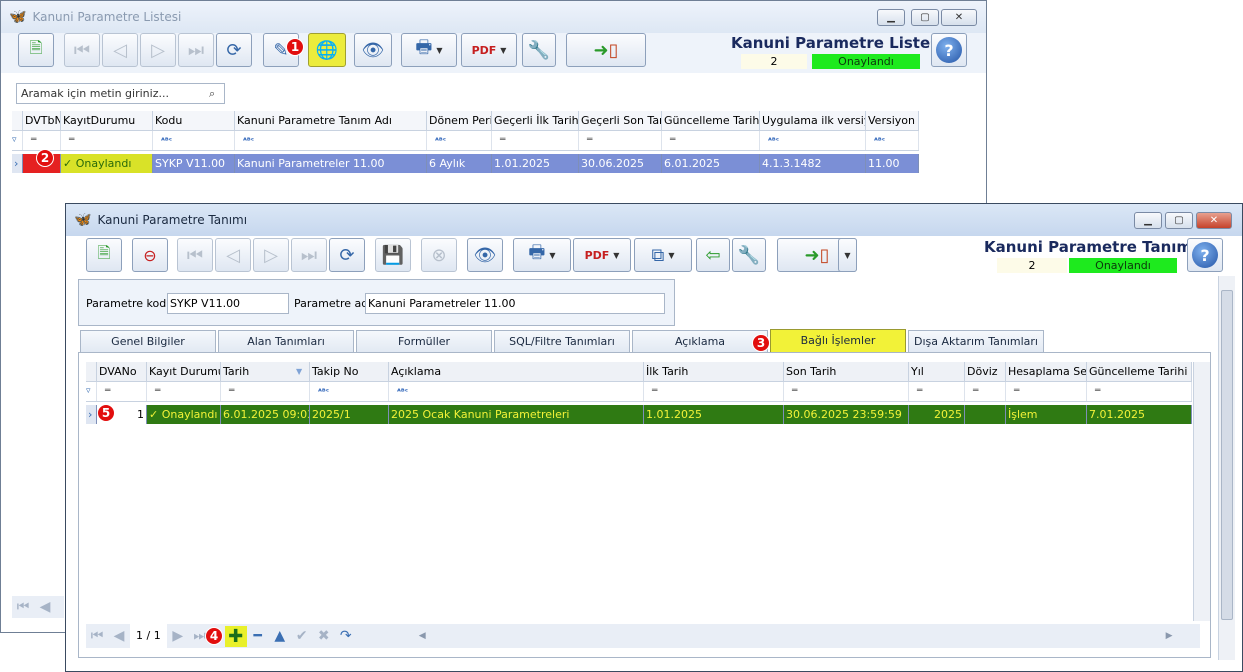 The image size is (1243, 672). Describe the element at coordinates (23, 607) in the screenshot. I see `first-page-icon: ⏮` at that location.